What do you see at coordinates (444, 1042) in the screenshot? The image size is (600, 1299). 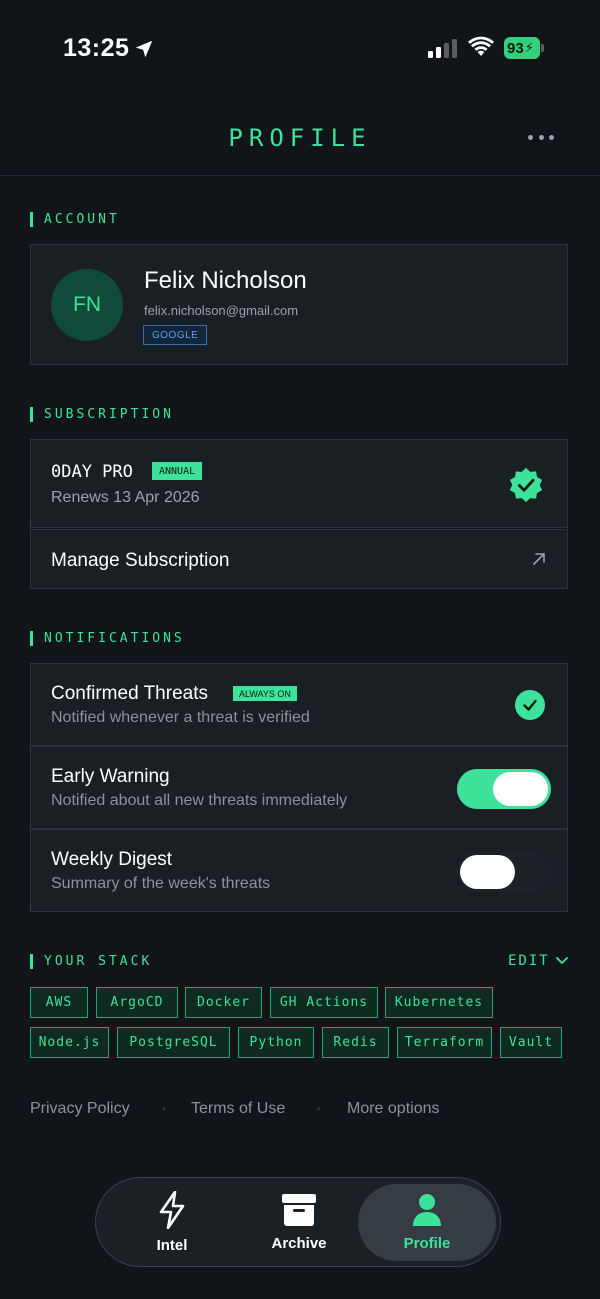 I see `stack-chip: Terraform` at bounding box center [444, 1042].